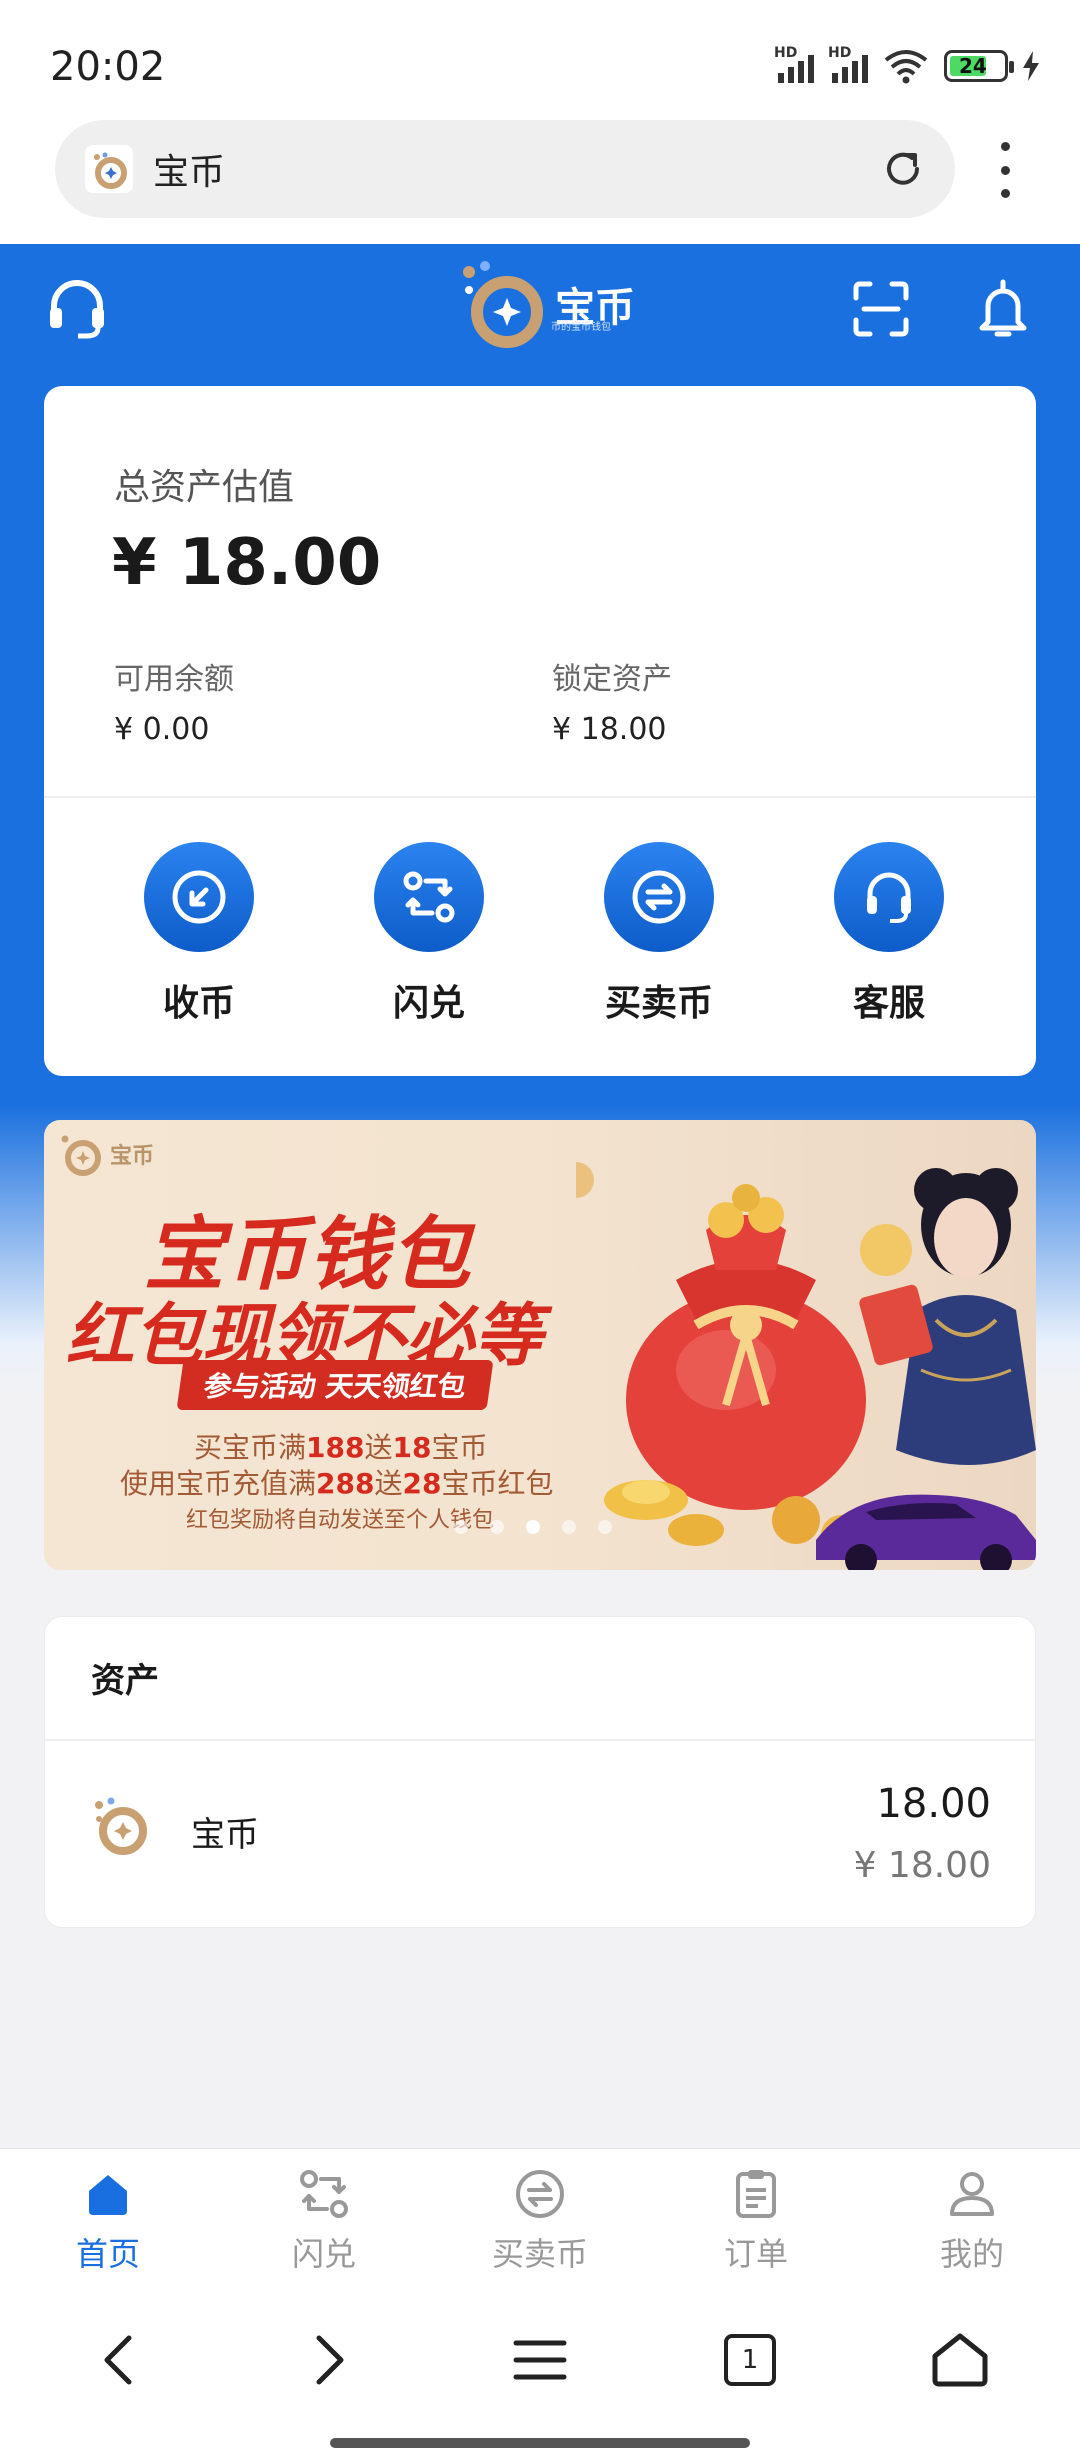 The width and height of the screenshot is (1080, 2460). I want to click on back-icon, so click(120, 2360).